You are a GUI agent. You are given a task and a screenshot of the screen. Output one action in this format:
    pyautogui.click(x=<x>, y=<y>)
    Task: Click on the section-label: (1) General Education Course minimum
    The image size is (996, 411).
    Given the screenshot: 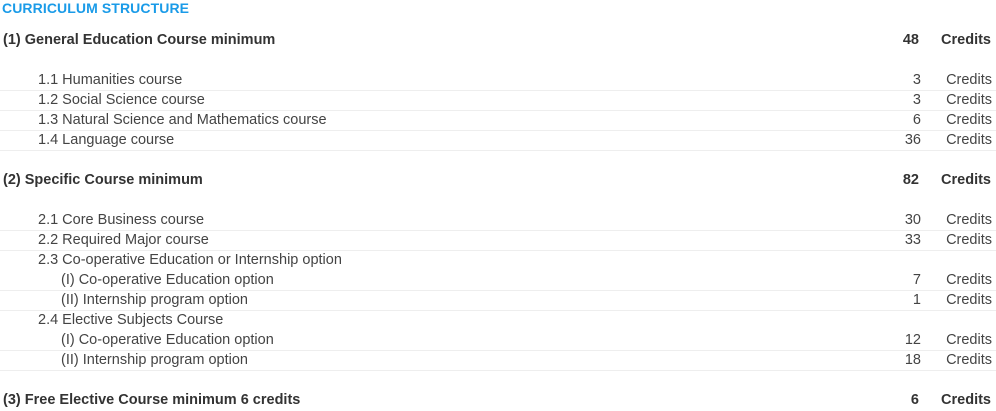 What is the action you would take?
    pyautogui.click(x=139, y=40)
    